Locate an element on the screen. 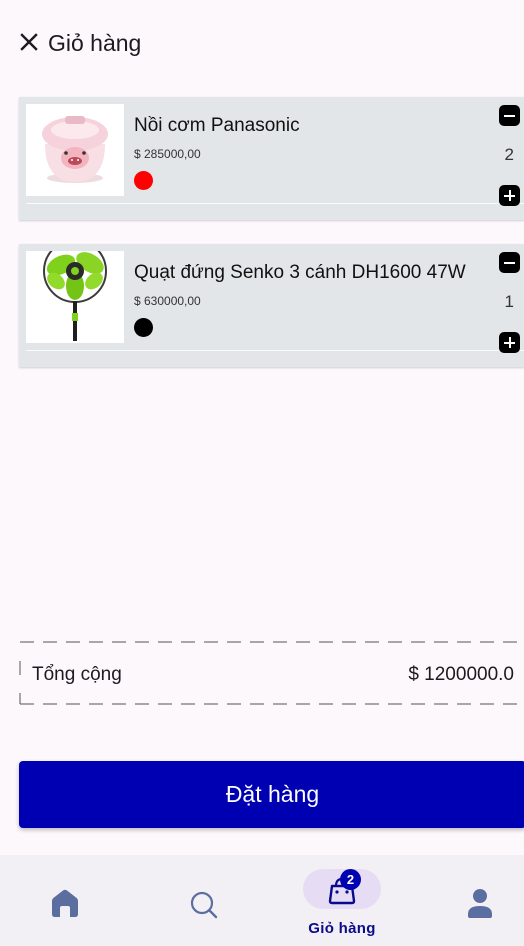 The height and width of the screenshot is (946, 524). quantity-value: 1 is located at coordinates (509, 301).